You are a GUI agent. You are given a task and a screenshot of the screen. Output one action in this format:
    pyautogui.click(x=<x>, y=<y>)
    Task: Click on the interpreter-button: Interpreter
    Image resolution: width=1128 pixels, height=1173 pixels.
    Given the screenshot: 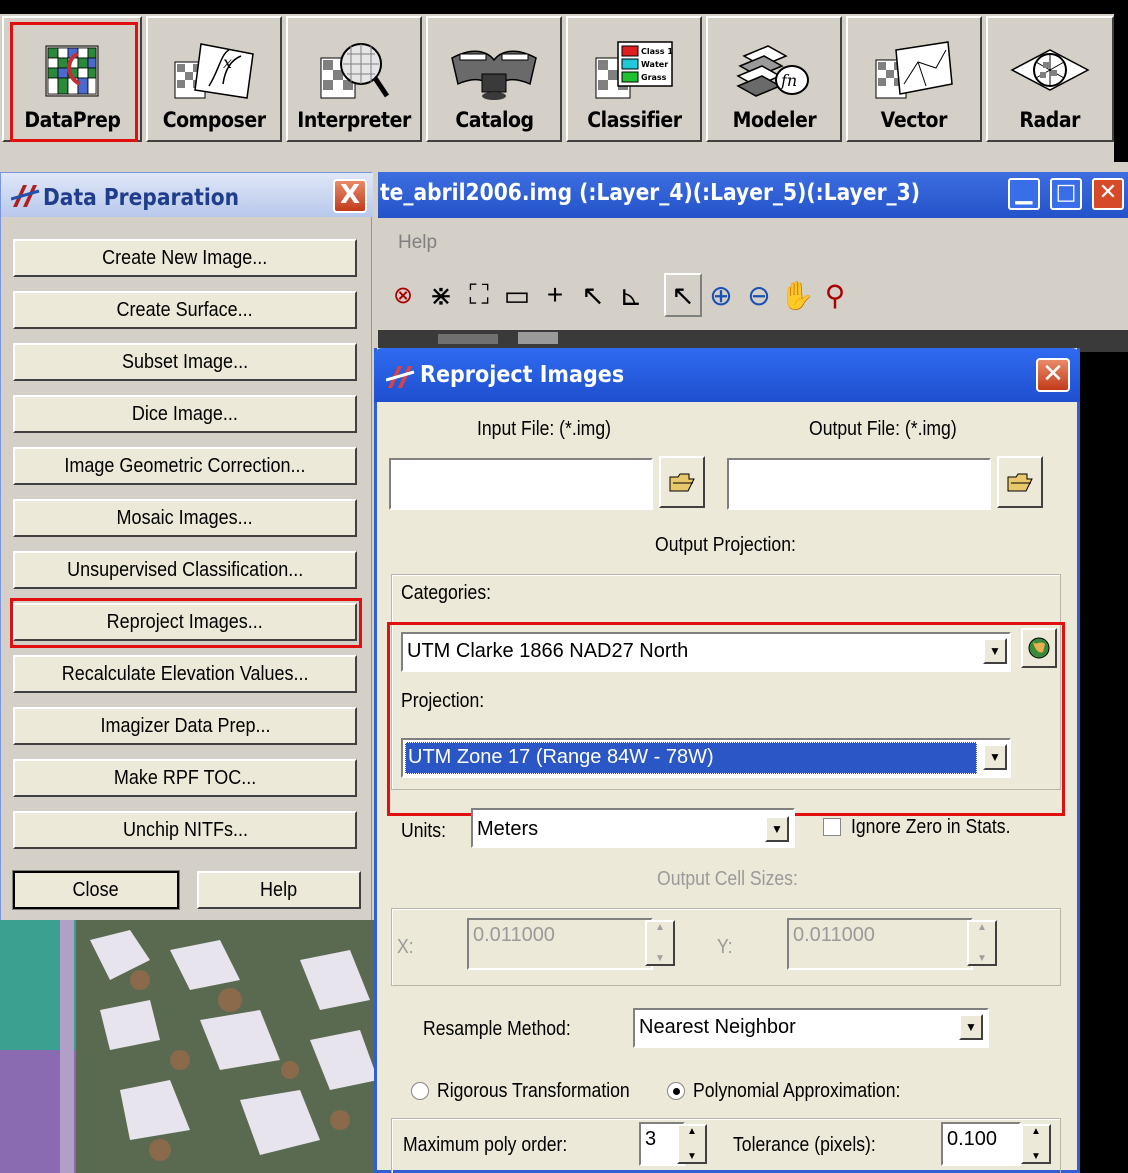 What is the action you would take?
    pyautogui.click(x=354, y=79)
    